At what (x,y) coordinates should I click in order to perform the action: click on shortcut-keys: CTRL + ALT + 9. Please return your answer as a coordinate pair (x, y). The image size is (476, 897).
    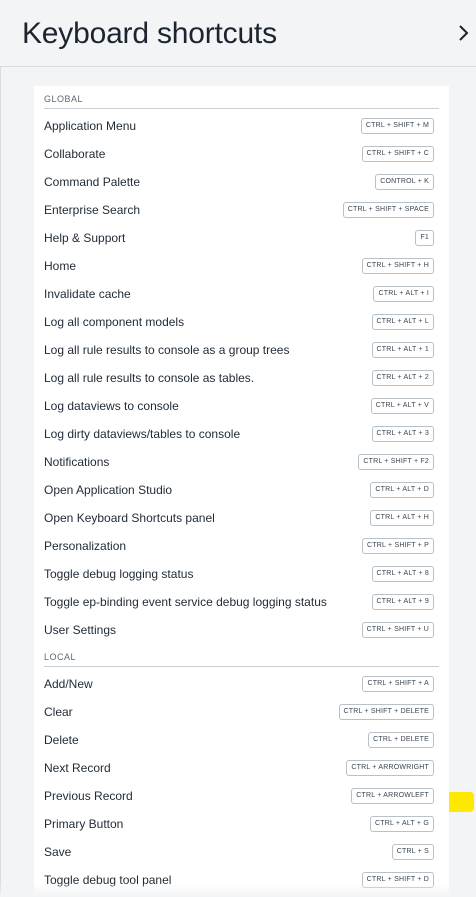
    Looking at the image, I should click on (402, 602).